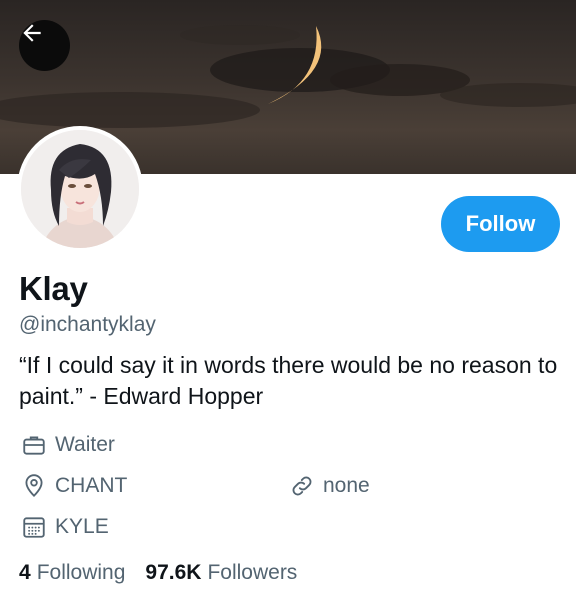 The image size is (576, 602). I want to click on followers-link: 97.6K Followers, so click(221, 573).